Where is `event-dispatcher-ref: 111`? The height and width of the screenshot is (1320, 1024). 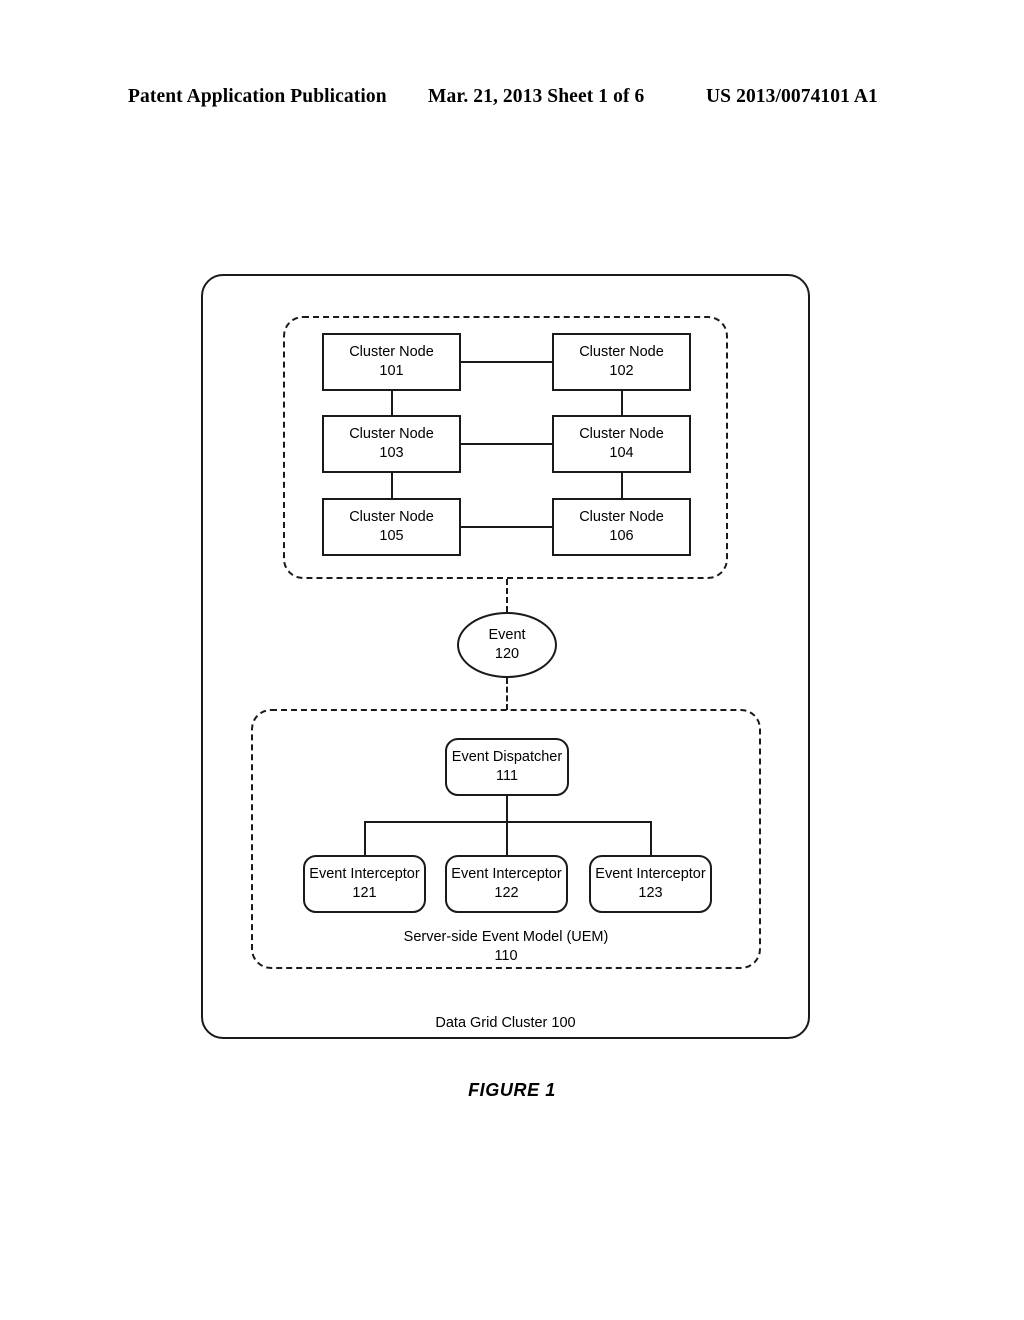 event-dispatcher-ref: 111 is located at coordinates (507, 776).